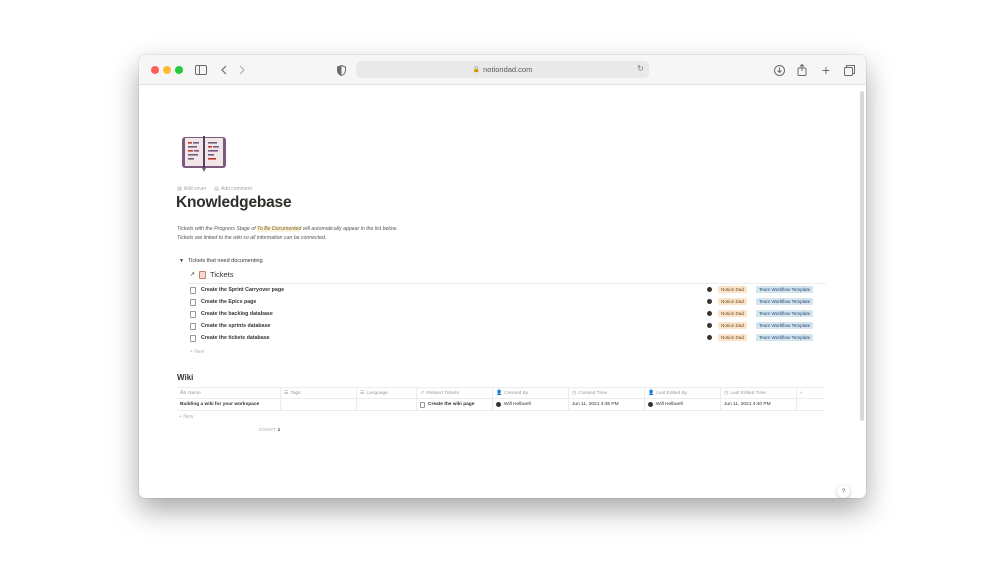 The image size is (1005, 565). Describe the element at coordinates (179, 70) in the screenshot. I see `zoom-window-button` at that location.